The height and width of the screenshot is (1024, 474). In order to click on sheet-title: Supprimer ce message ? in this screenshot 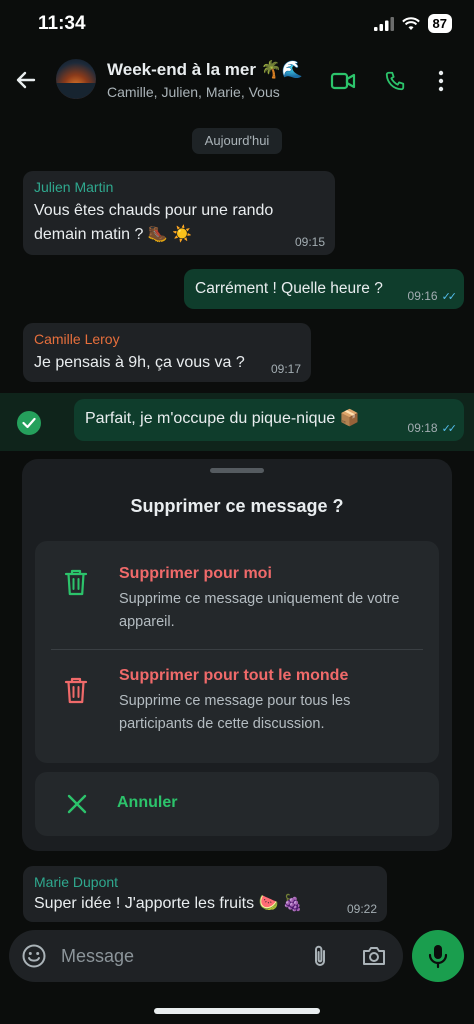, I will do `click(237, 506)`.